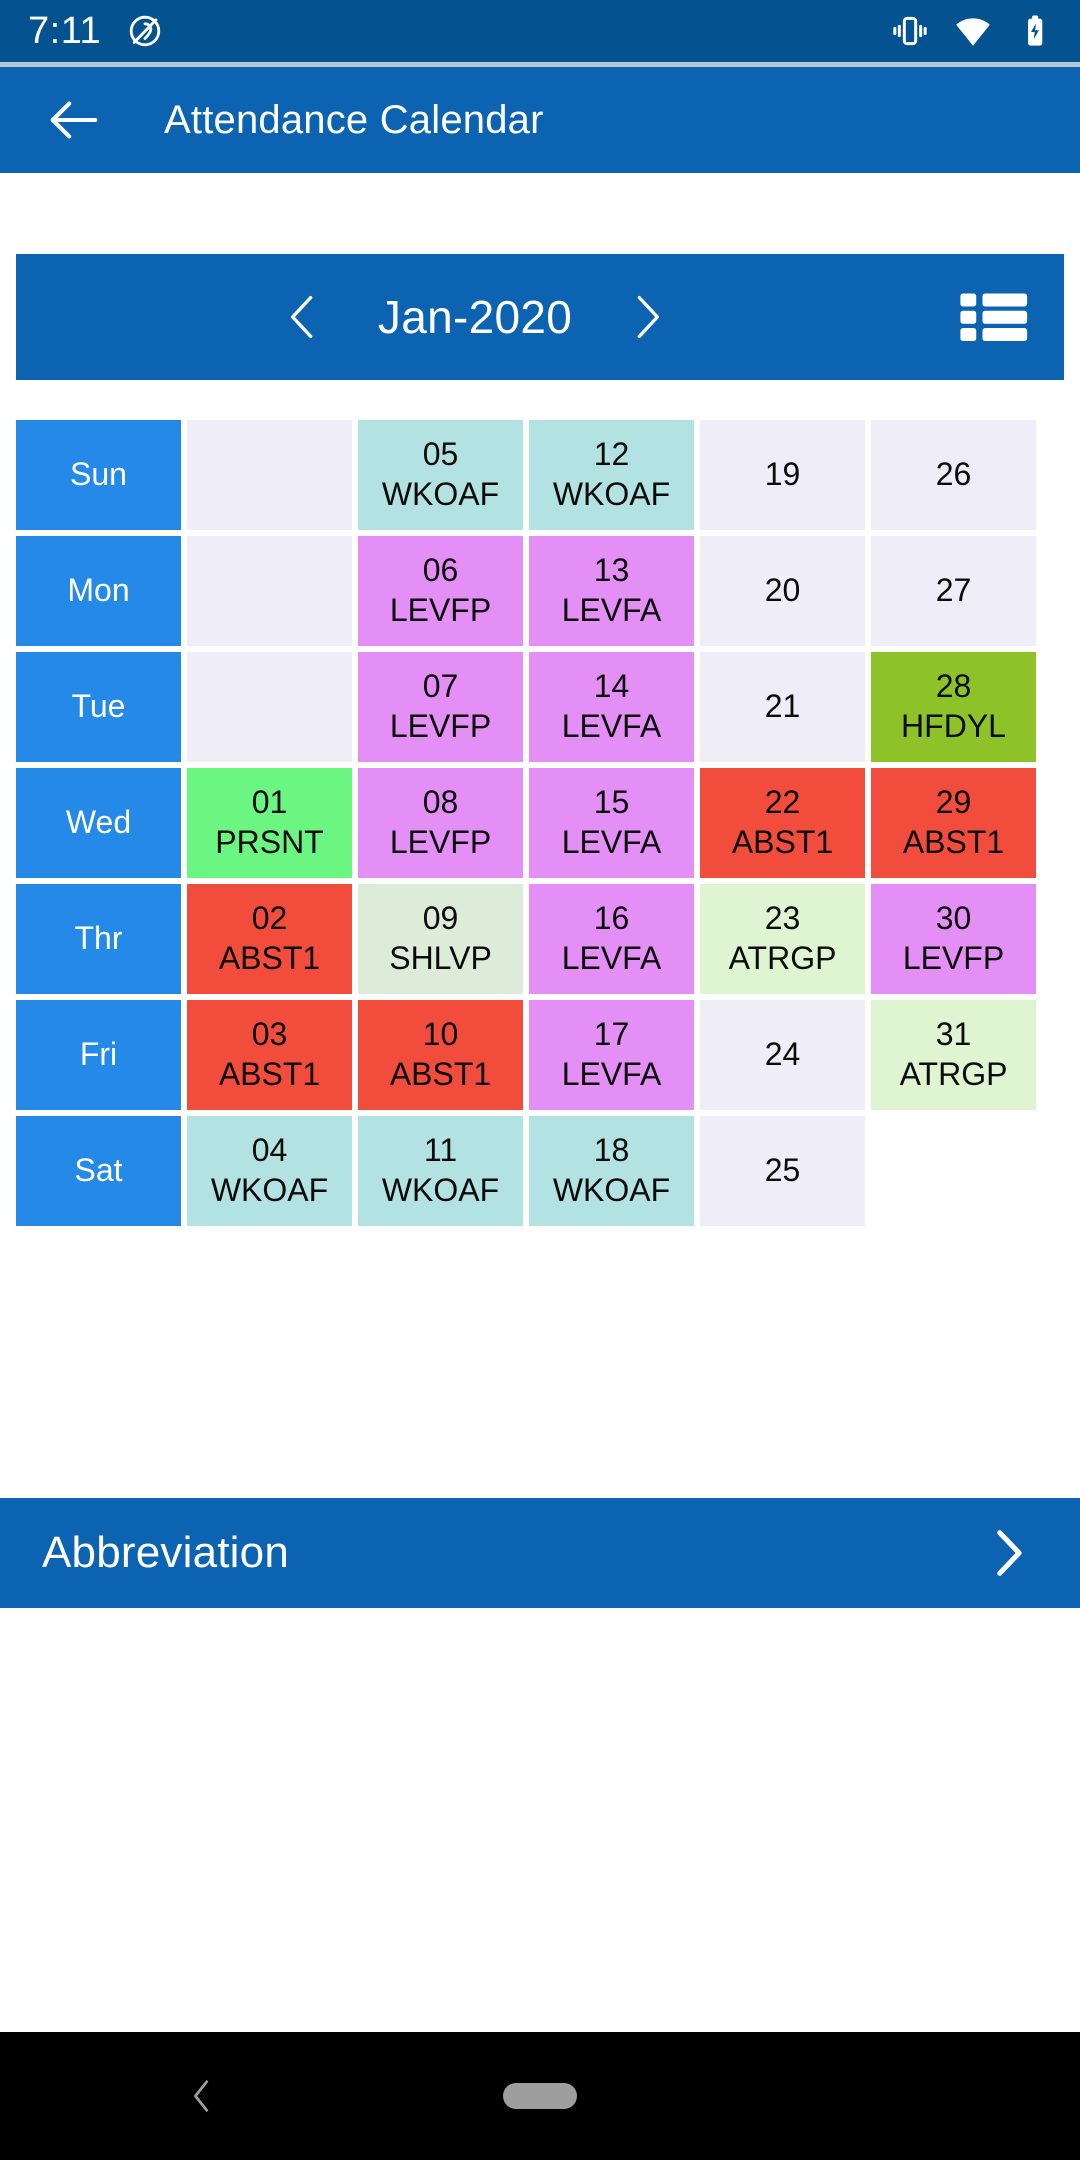 The width and height of the screenshot is (1080, 2160). I want to click on calendar-cell: 20, so click(782, 591).